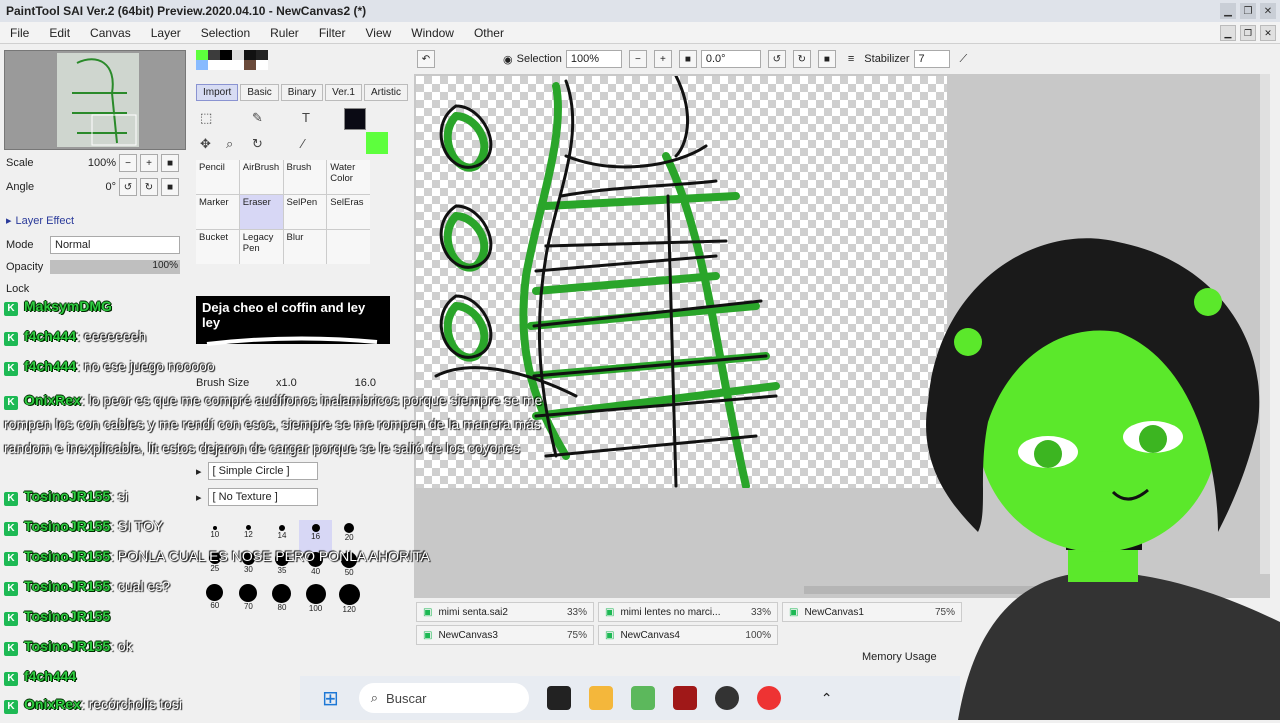 Image resolution: width=1280 pixels, height=723 pixels. Describe the element at coordinates (378, 33) in the screenshot. I see `menu-view: View` at that location.